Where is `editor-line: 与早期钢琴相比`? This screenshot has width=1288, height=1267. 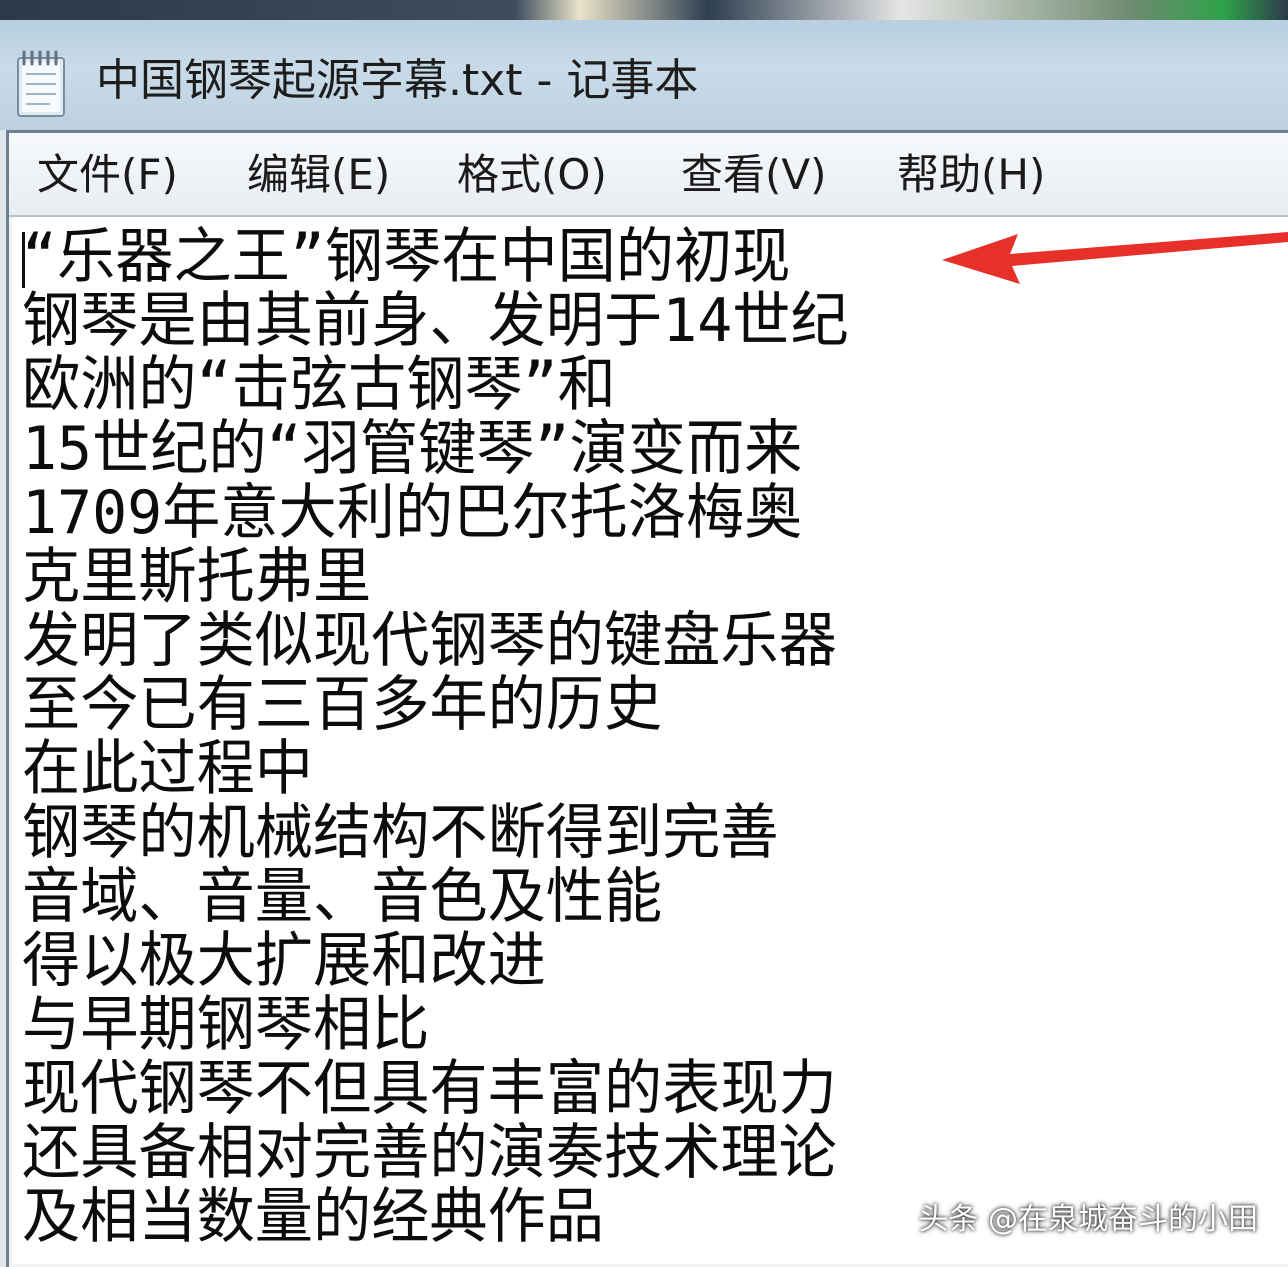 editor-line: 与早期钢琴相比 is located at coordinates (226, 1025).